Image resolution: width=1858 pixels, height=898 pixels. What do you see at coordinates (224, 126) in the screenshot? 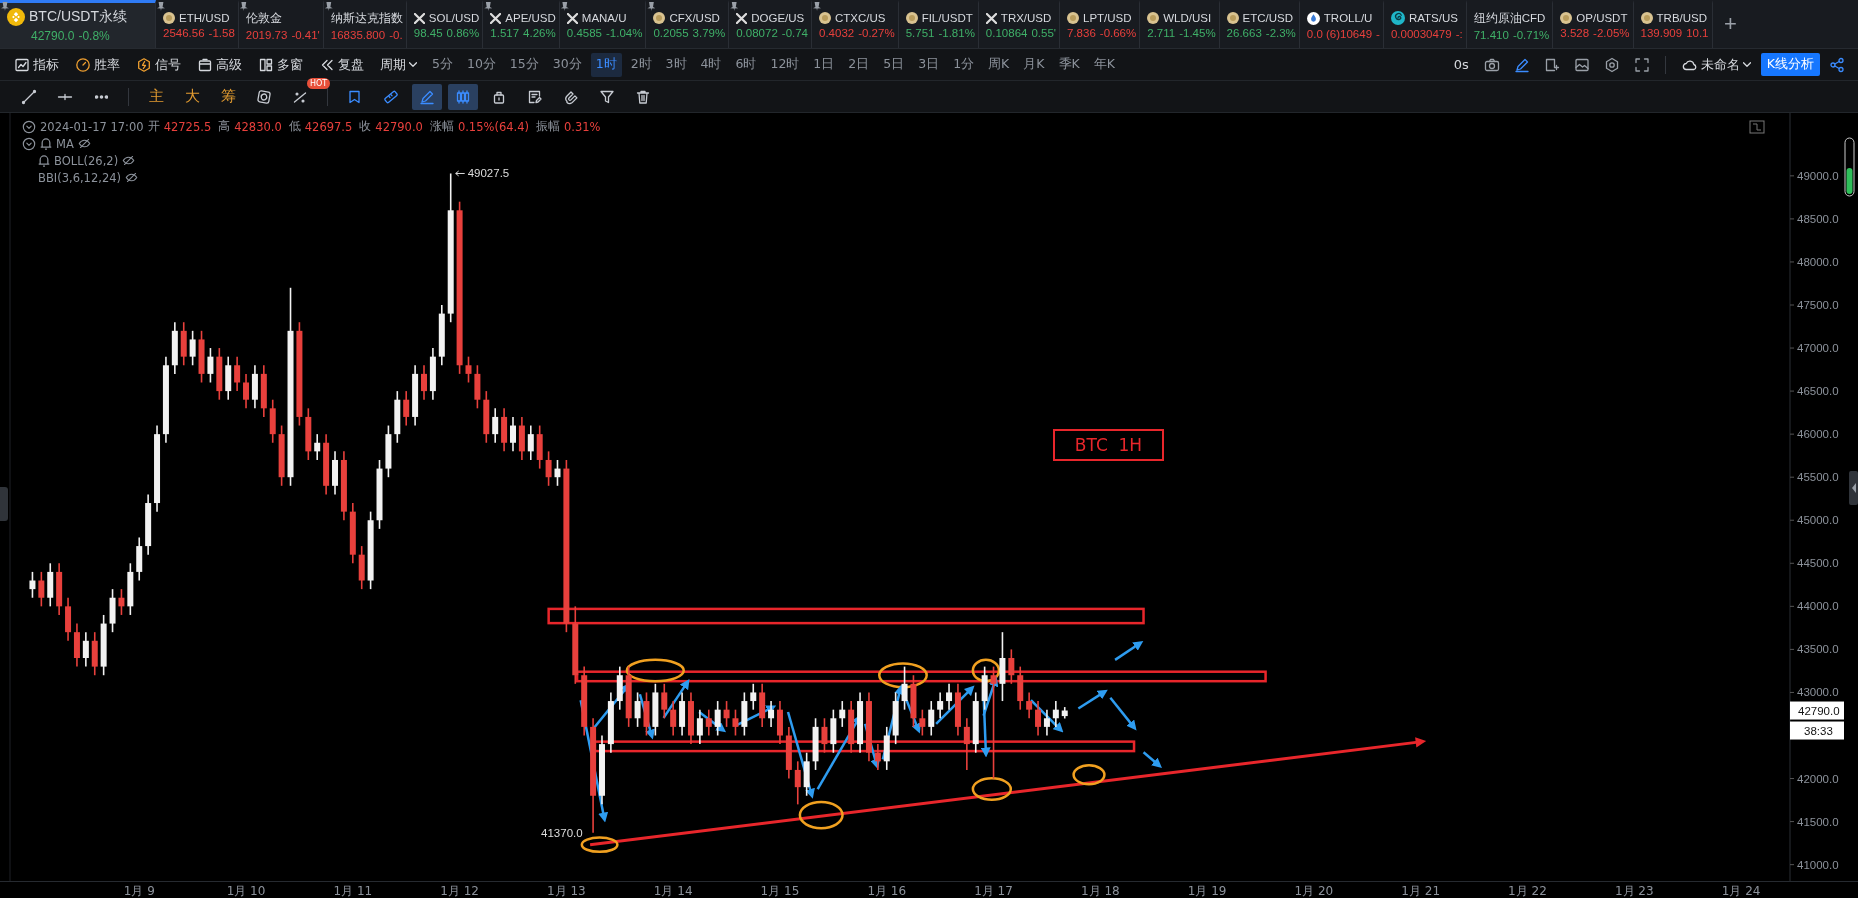
I see `ohlc-label: 高` at bounding box center [224, 126].